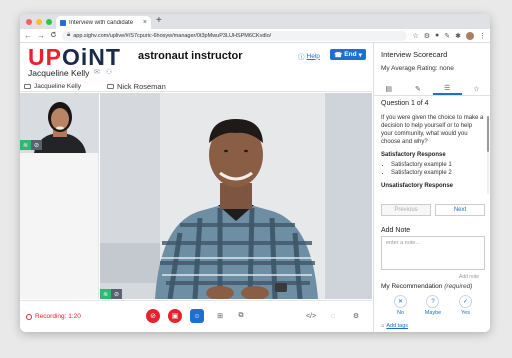  I want to click on help-icon: ⓘ, so click(301, 57).